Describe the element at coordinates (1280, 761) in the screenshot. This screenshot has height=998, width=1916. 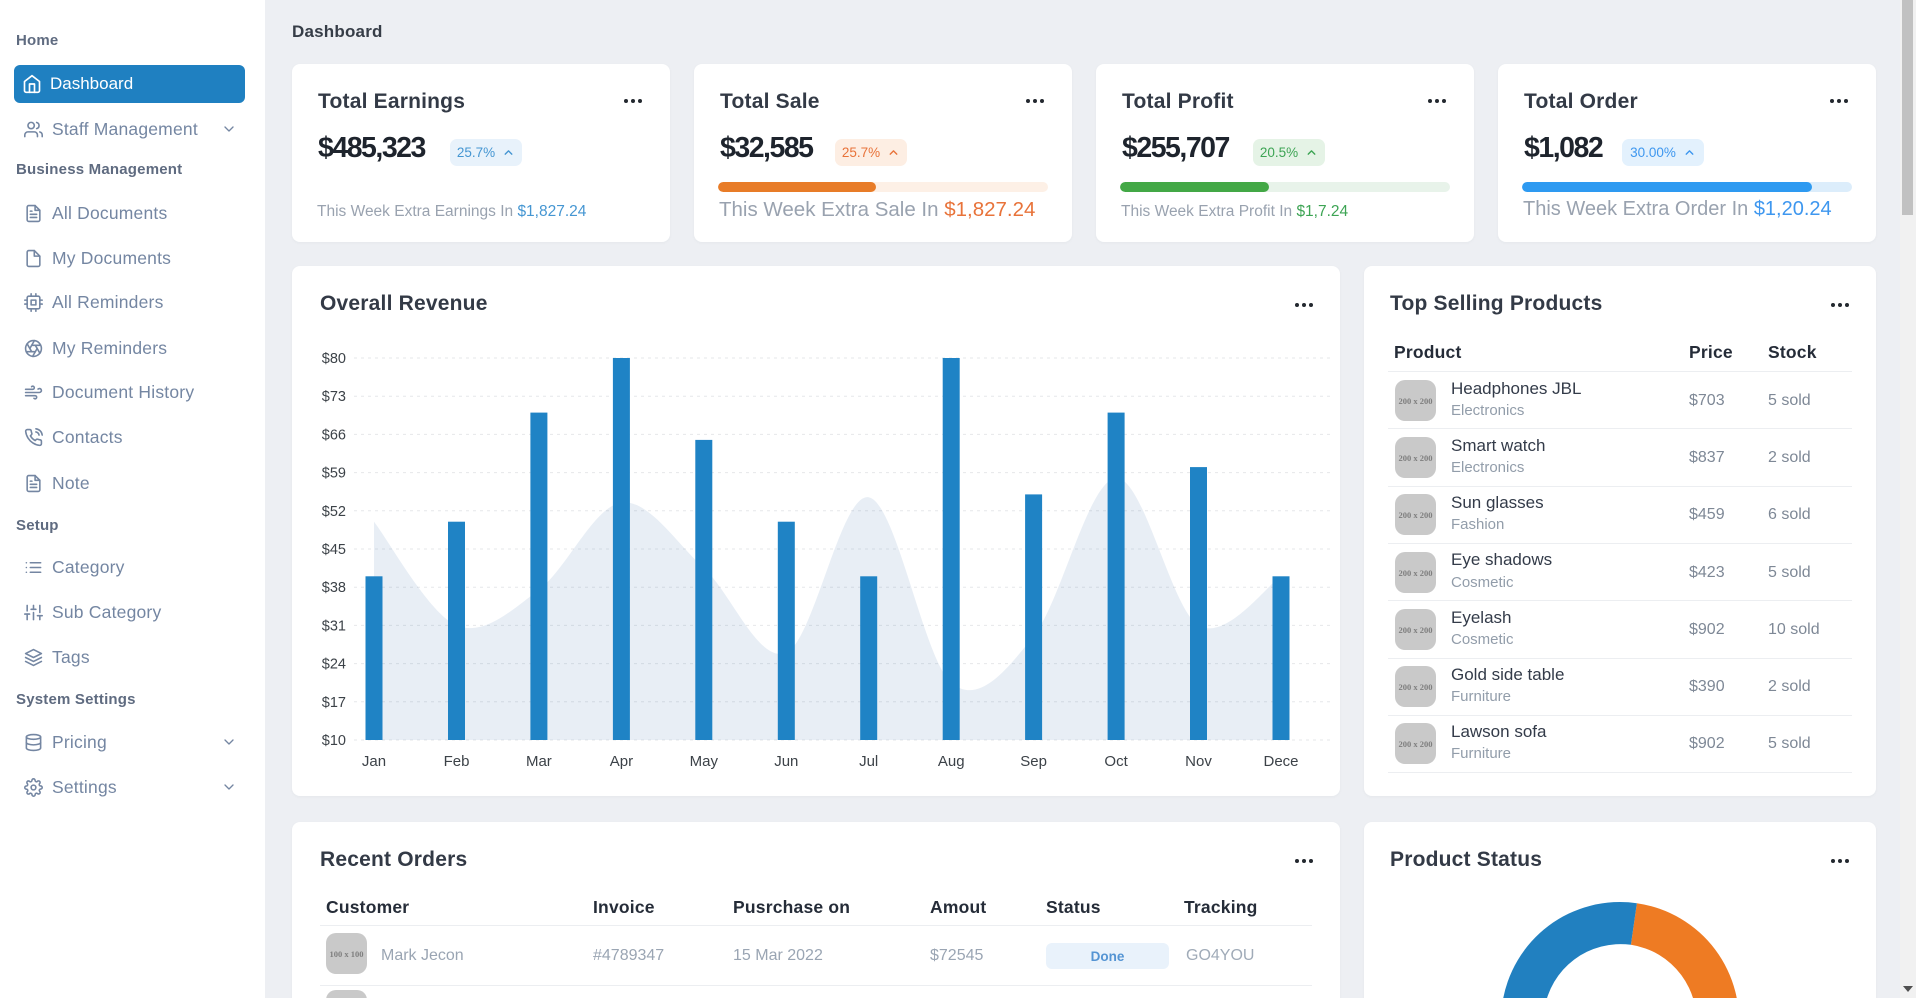
I see `svg-text: Dece` at that location.